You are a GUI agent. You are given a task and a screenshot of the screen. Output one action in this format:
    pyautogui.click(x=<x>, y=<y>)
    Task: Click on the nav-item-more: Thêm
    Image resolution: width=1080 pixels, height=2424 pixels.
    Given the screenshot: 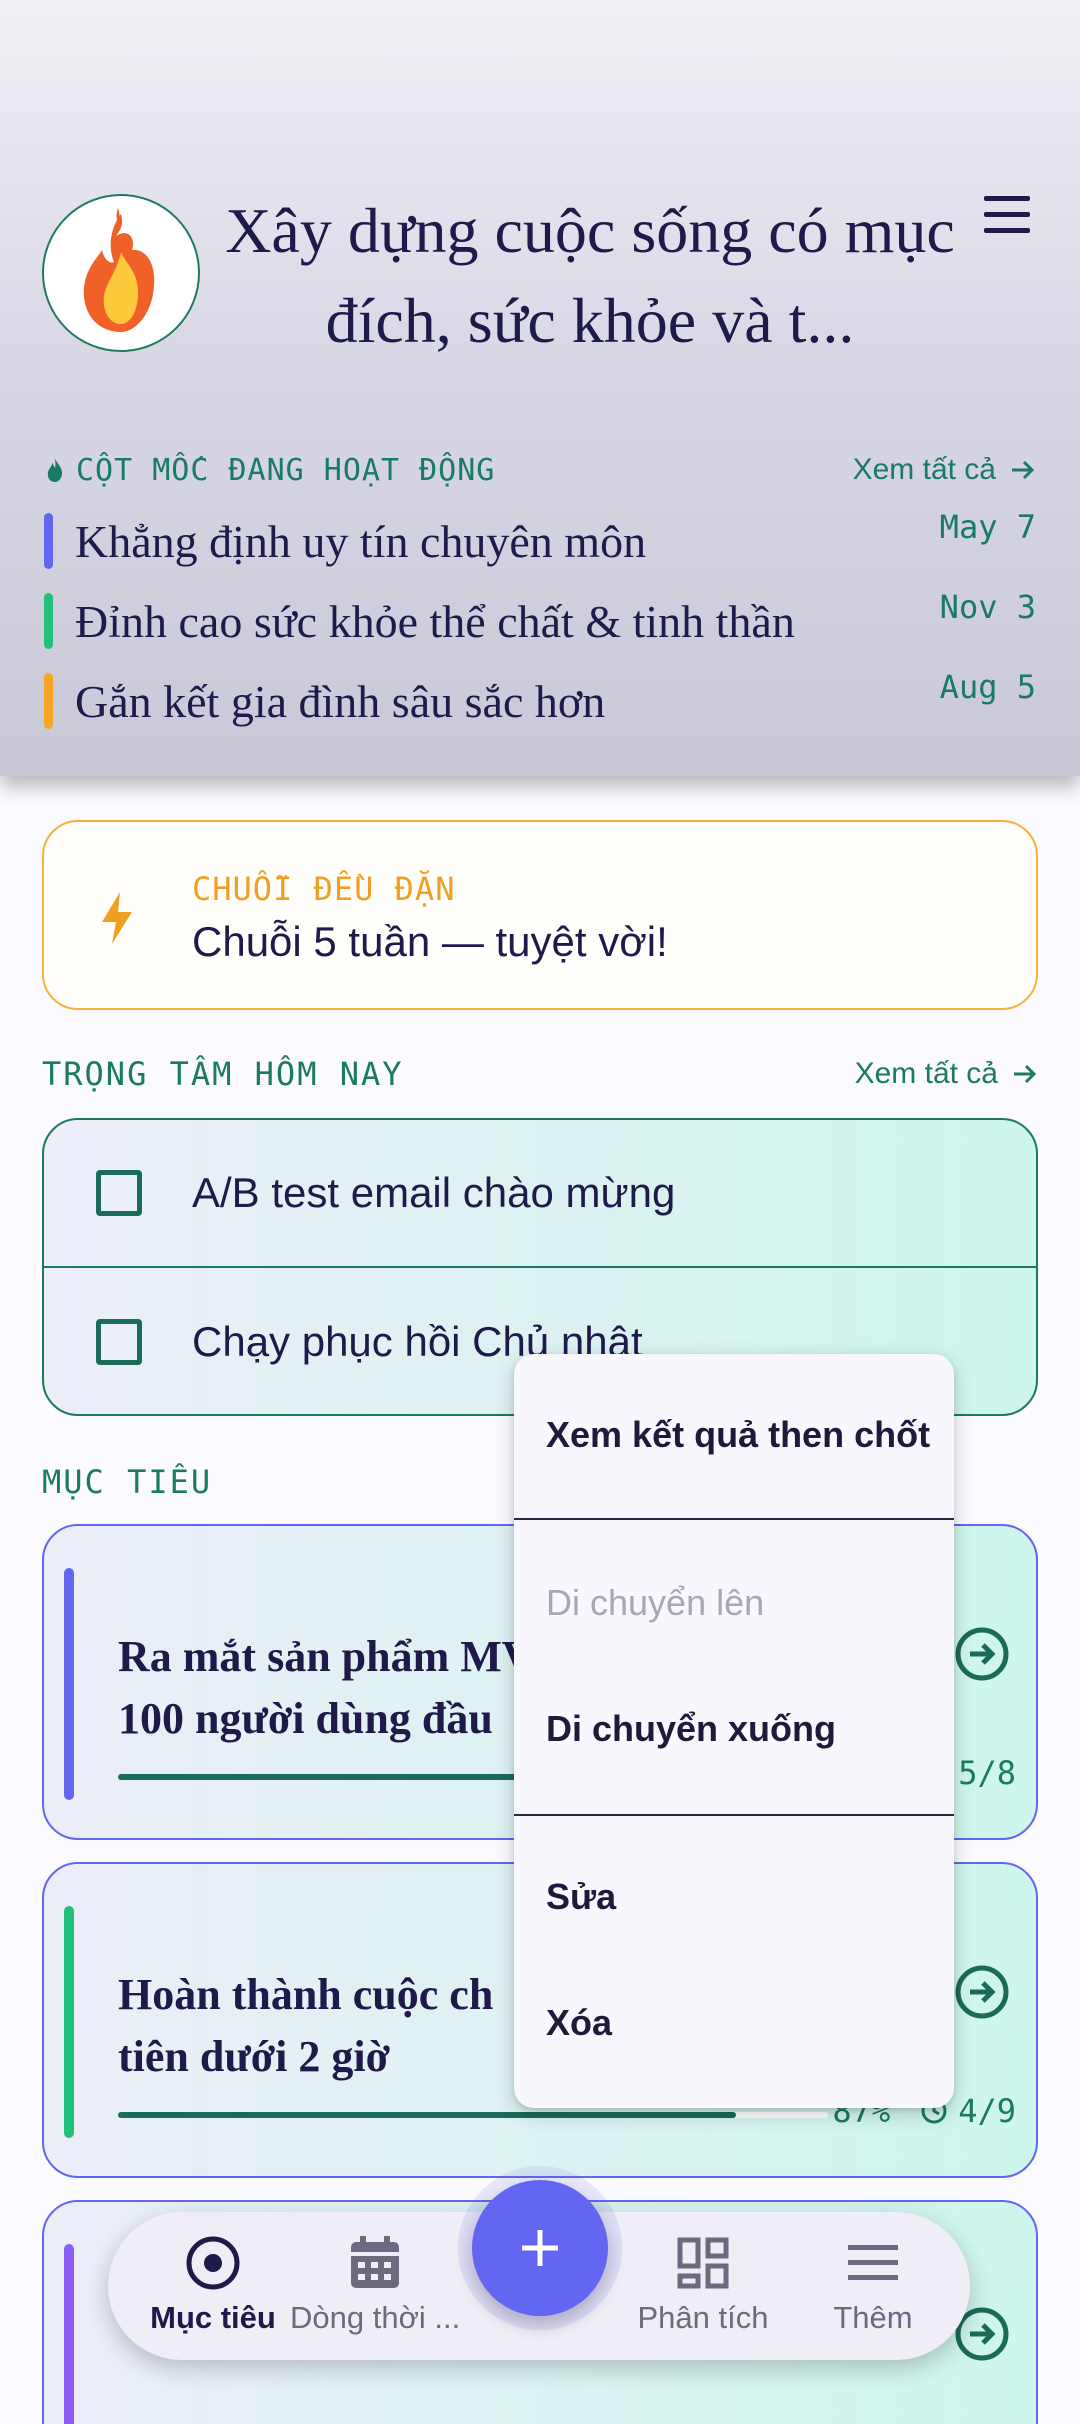 What is the action you would take?
    pyautogui.click(x=873, y=2283)
    